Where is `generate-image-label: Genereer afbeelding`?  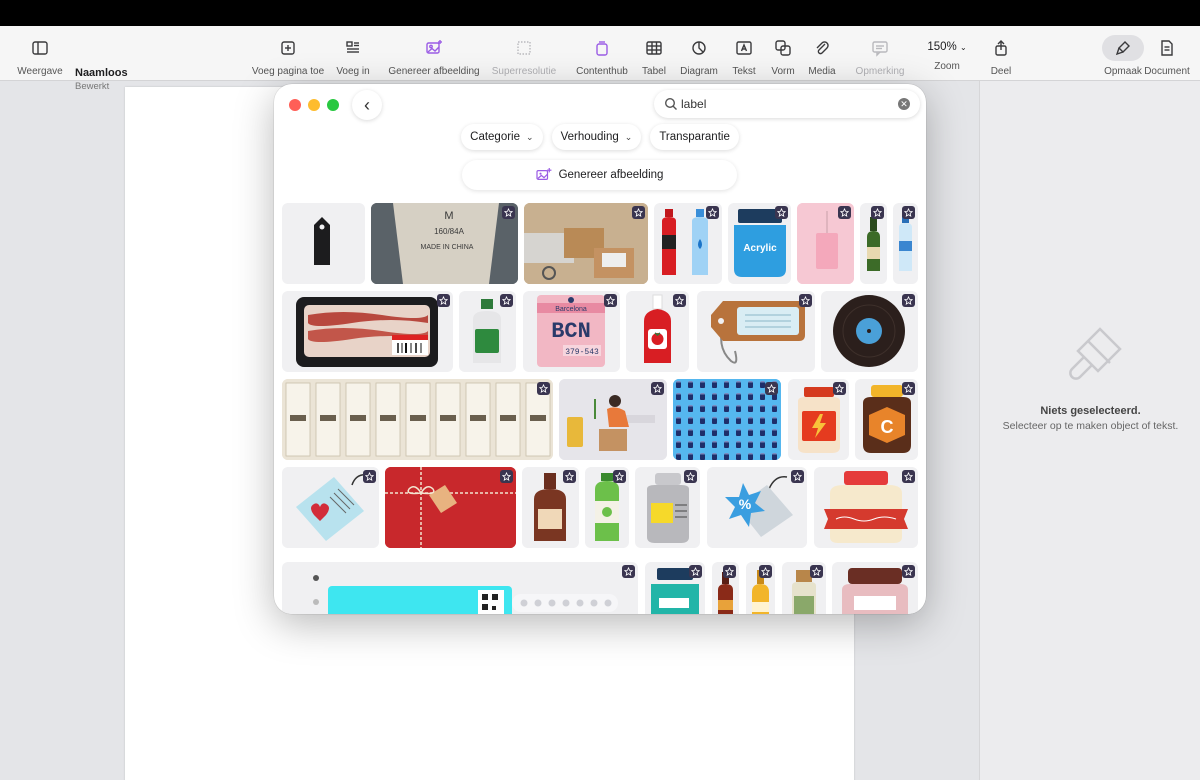
generate-image-label: Genereer afbeelding is located at coordinates (434, 71).